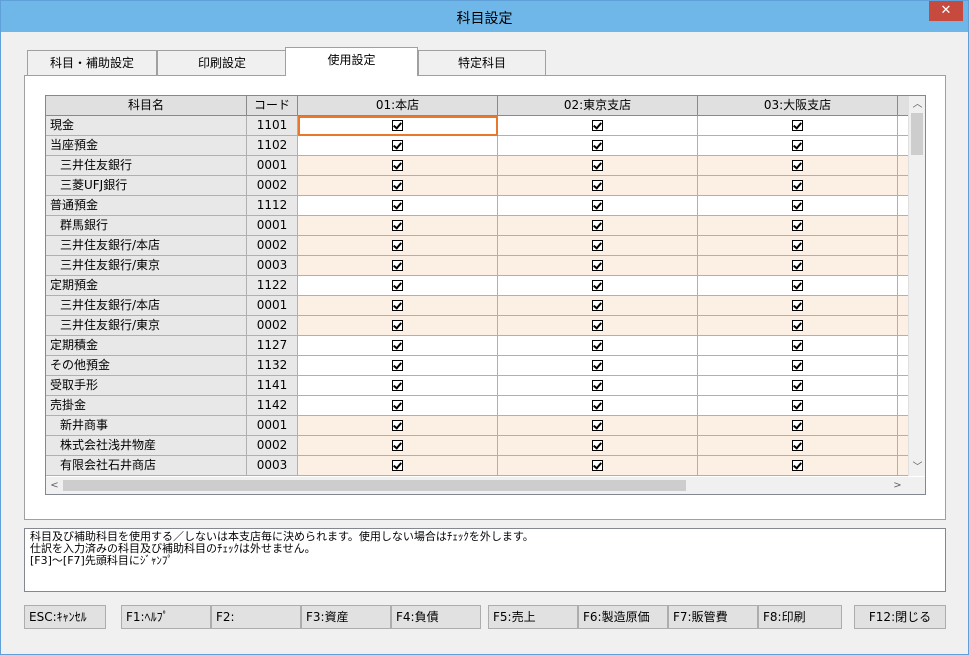 The image size is (969, 655). Describe the element at coordinates (900, 617) in the screenshot. I see `f12-close-button: F12:閉じる` at that location.